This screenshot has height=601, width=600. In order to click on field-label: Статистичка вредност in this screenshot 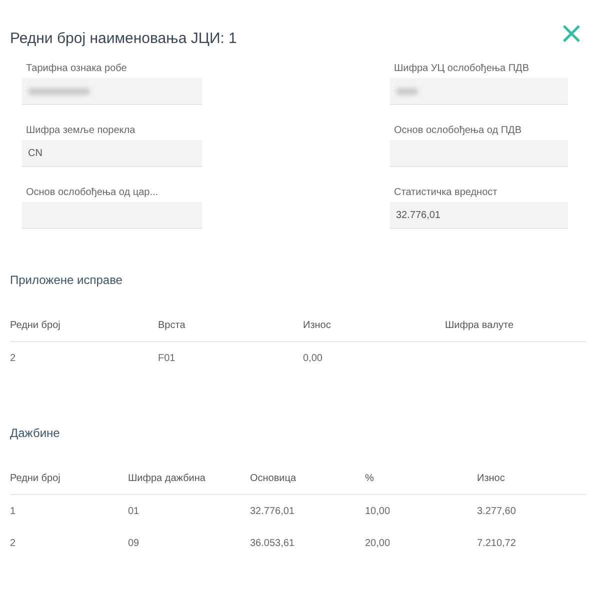, I will do `click(445, 192)`.